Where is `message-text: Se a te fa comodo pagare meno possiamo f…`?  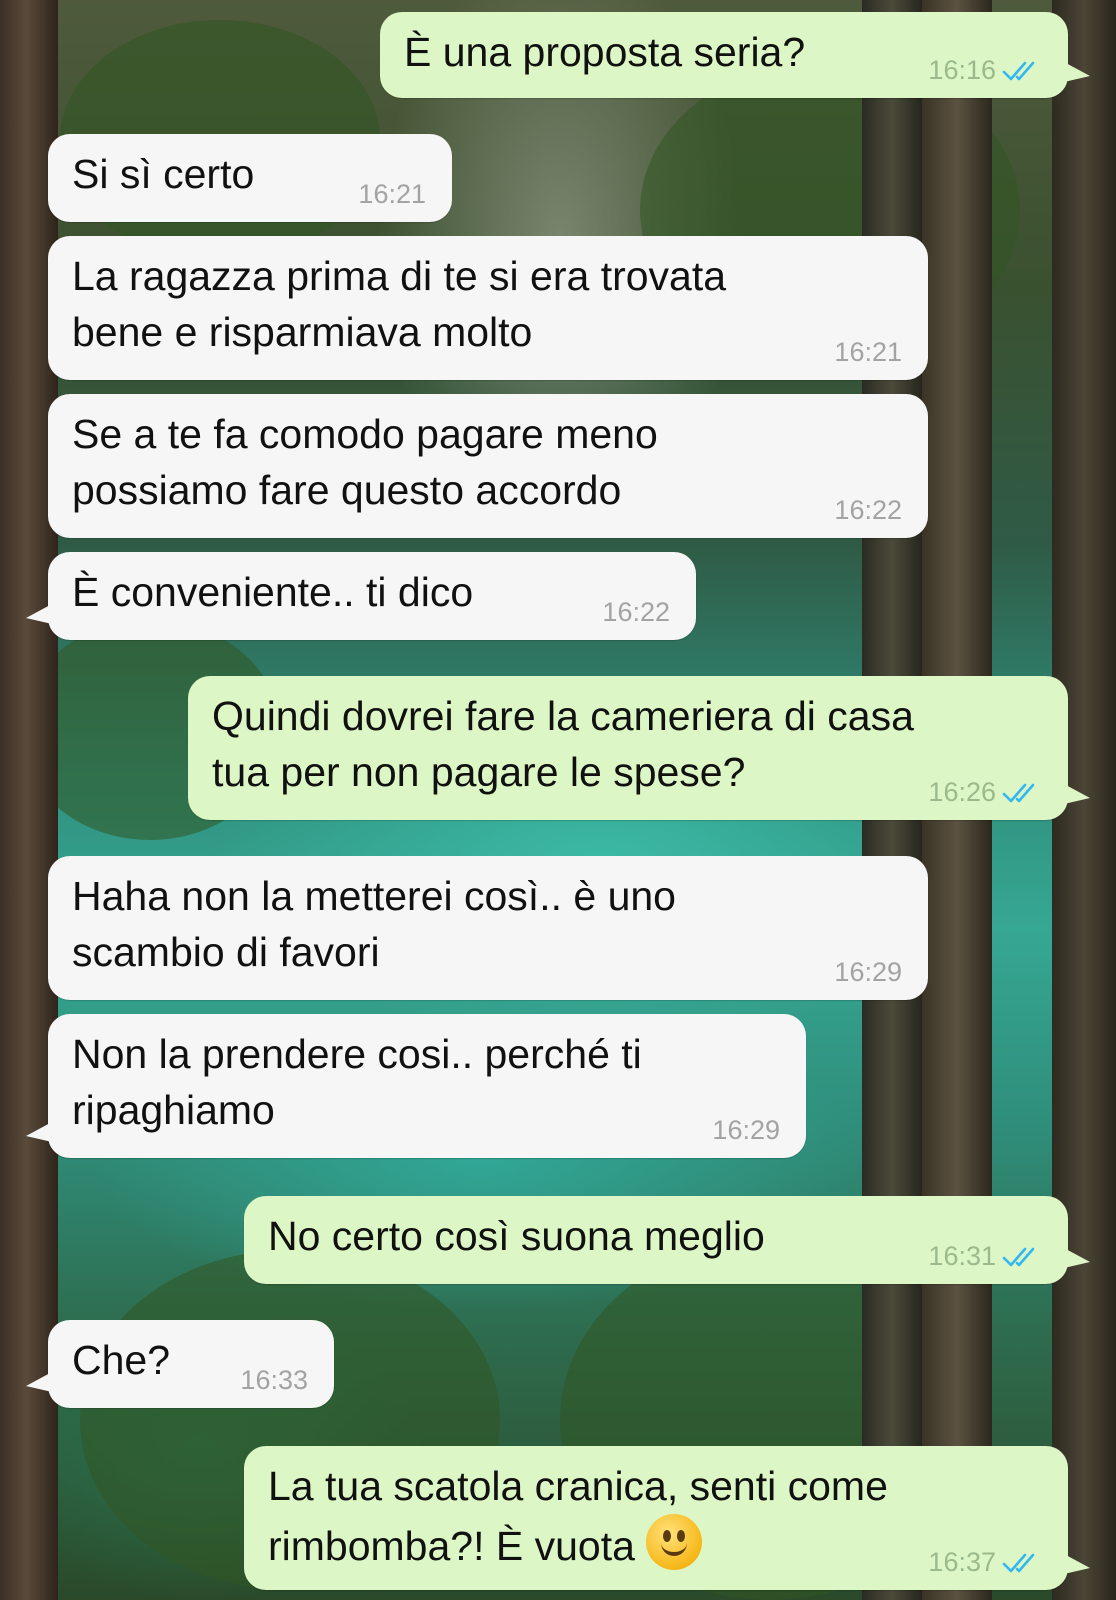
message-text: Se a te fa comodo pagare meno possiamo f… is located at coordinates (365, 462).